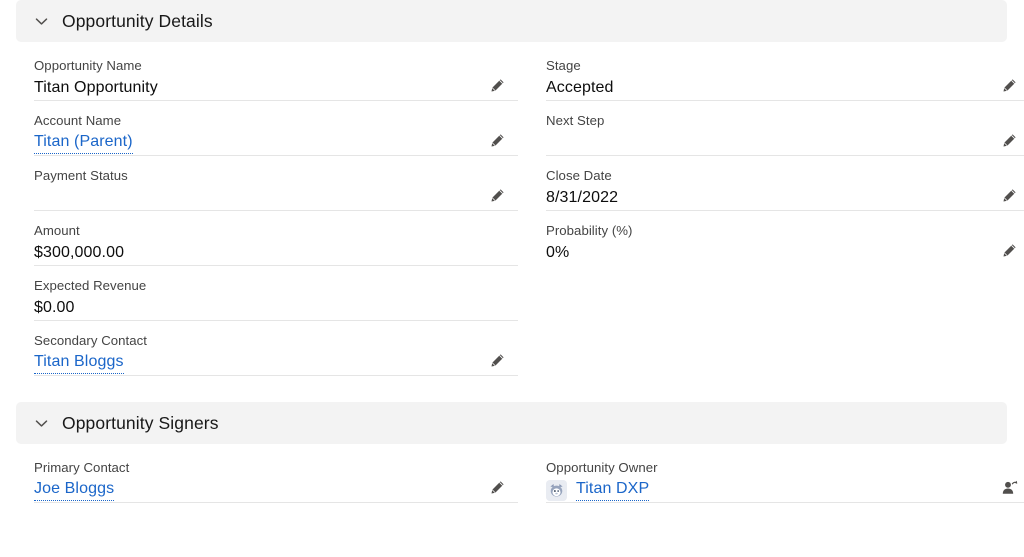 This screenshot has height=557, width=1024. I want to click on field-stage: Stage Accepted, so click(785, 73).